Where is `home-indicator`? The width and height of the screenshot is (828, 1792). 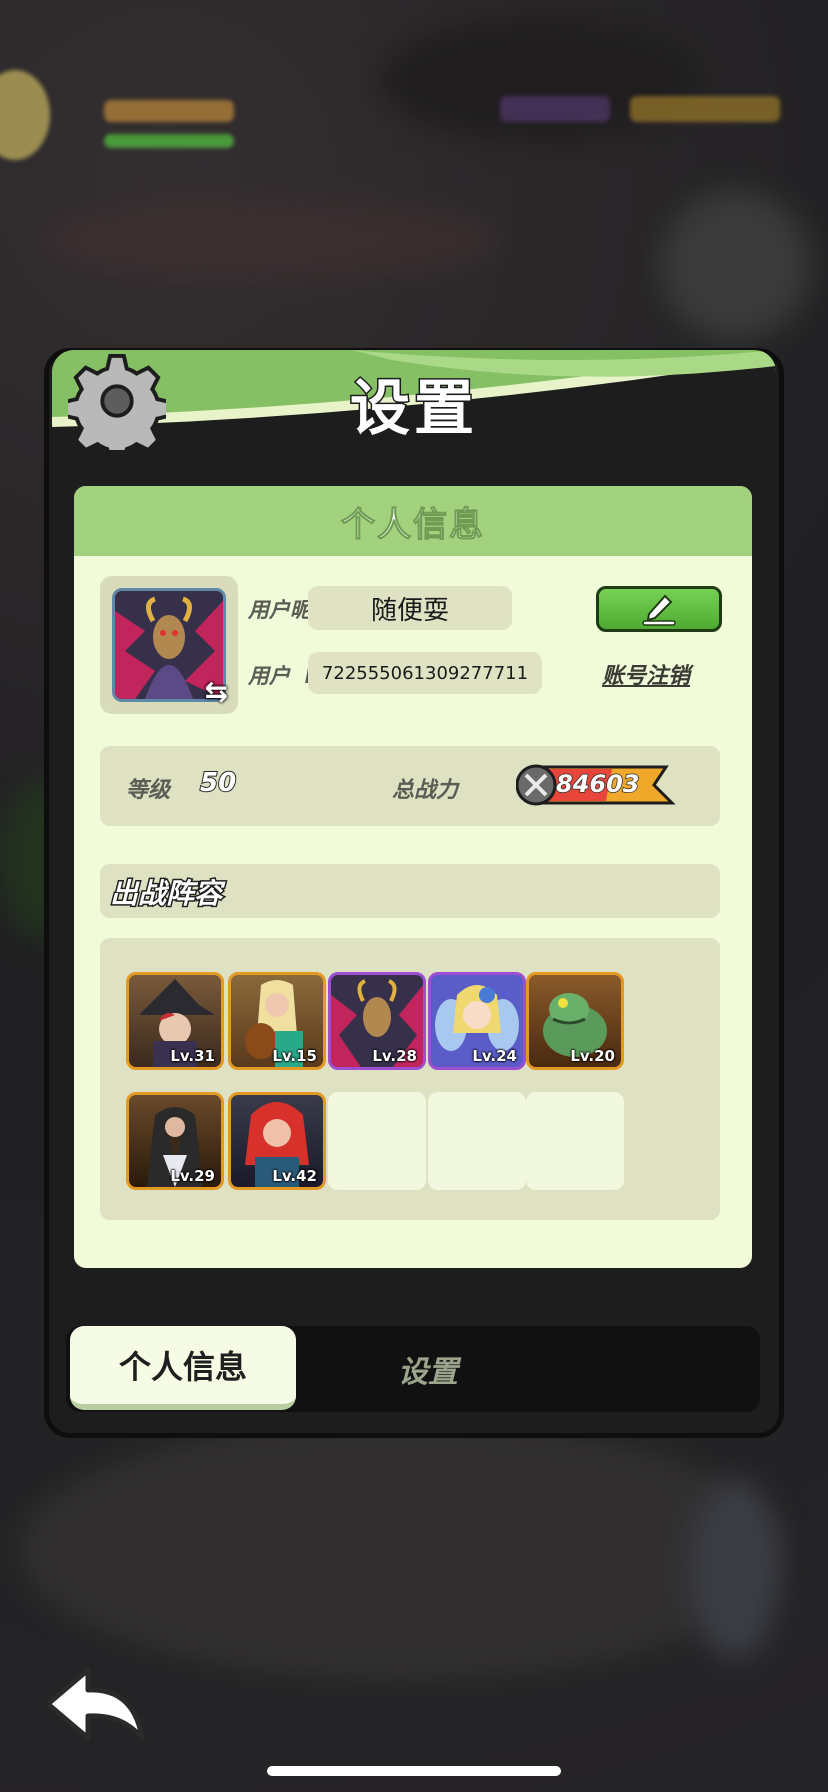
home-indicator is located at coordinates (414, 1771).